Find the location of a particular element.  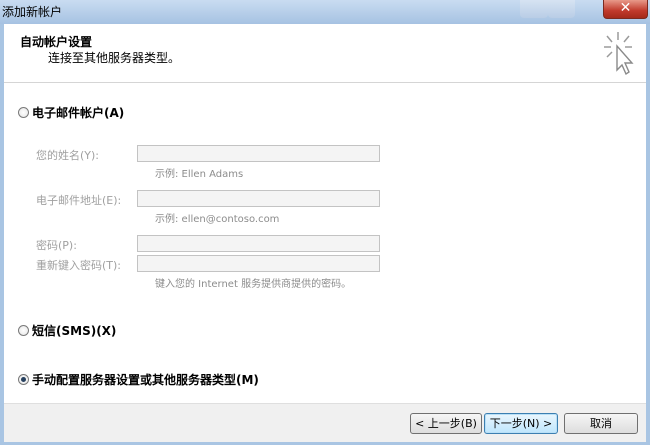

next-button: 下一步(N) > is located at coordinates (521, 423).